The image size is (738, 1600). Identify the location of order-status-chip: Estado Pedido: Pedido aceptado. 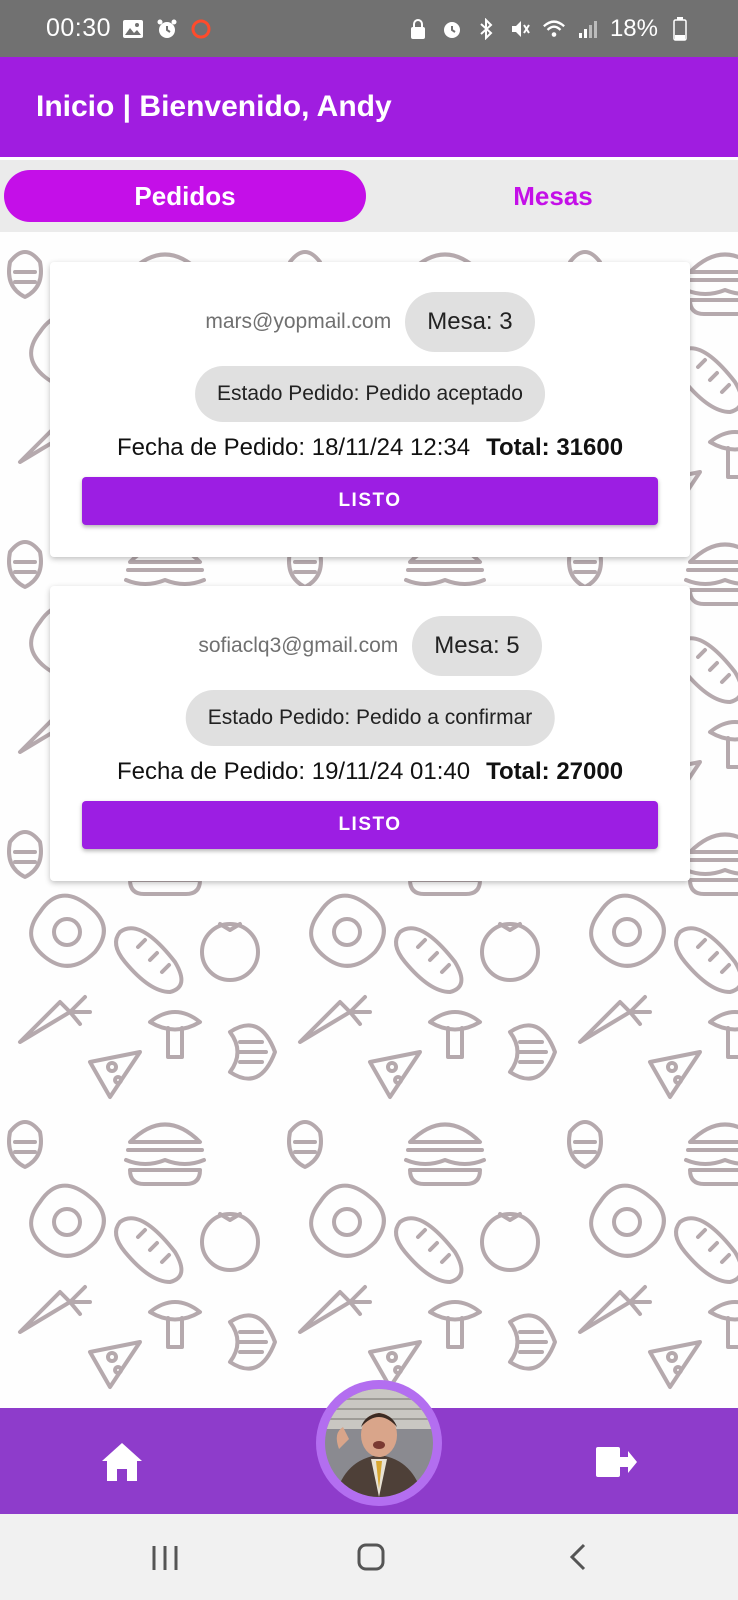
(370, 394).